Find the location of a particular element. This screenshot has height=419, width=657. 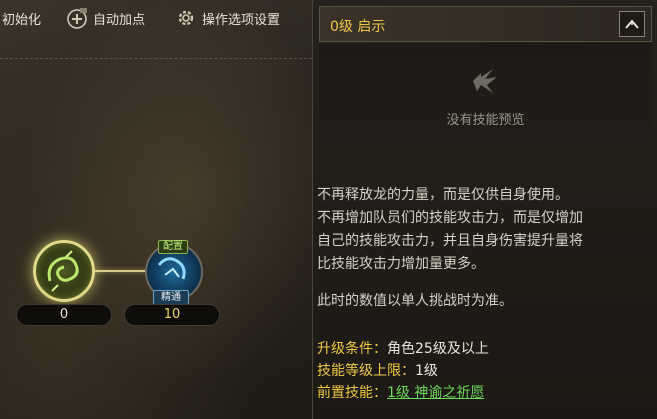

skill-title: 0级 启示 is located at coordinates (358, 27).